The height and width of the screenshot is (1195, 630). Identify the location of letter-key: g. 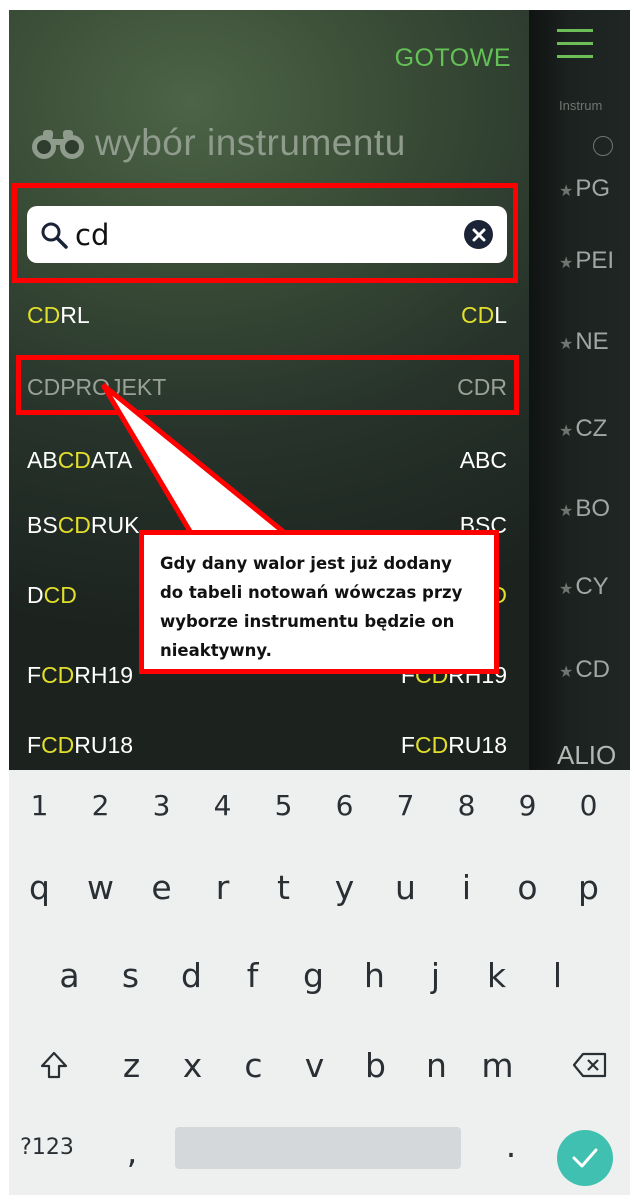
(313, 975).